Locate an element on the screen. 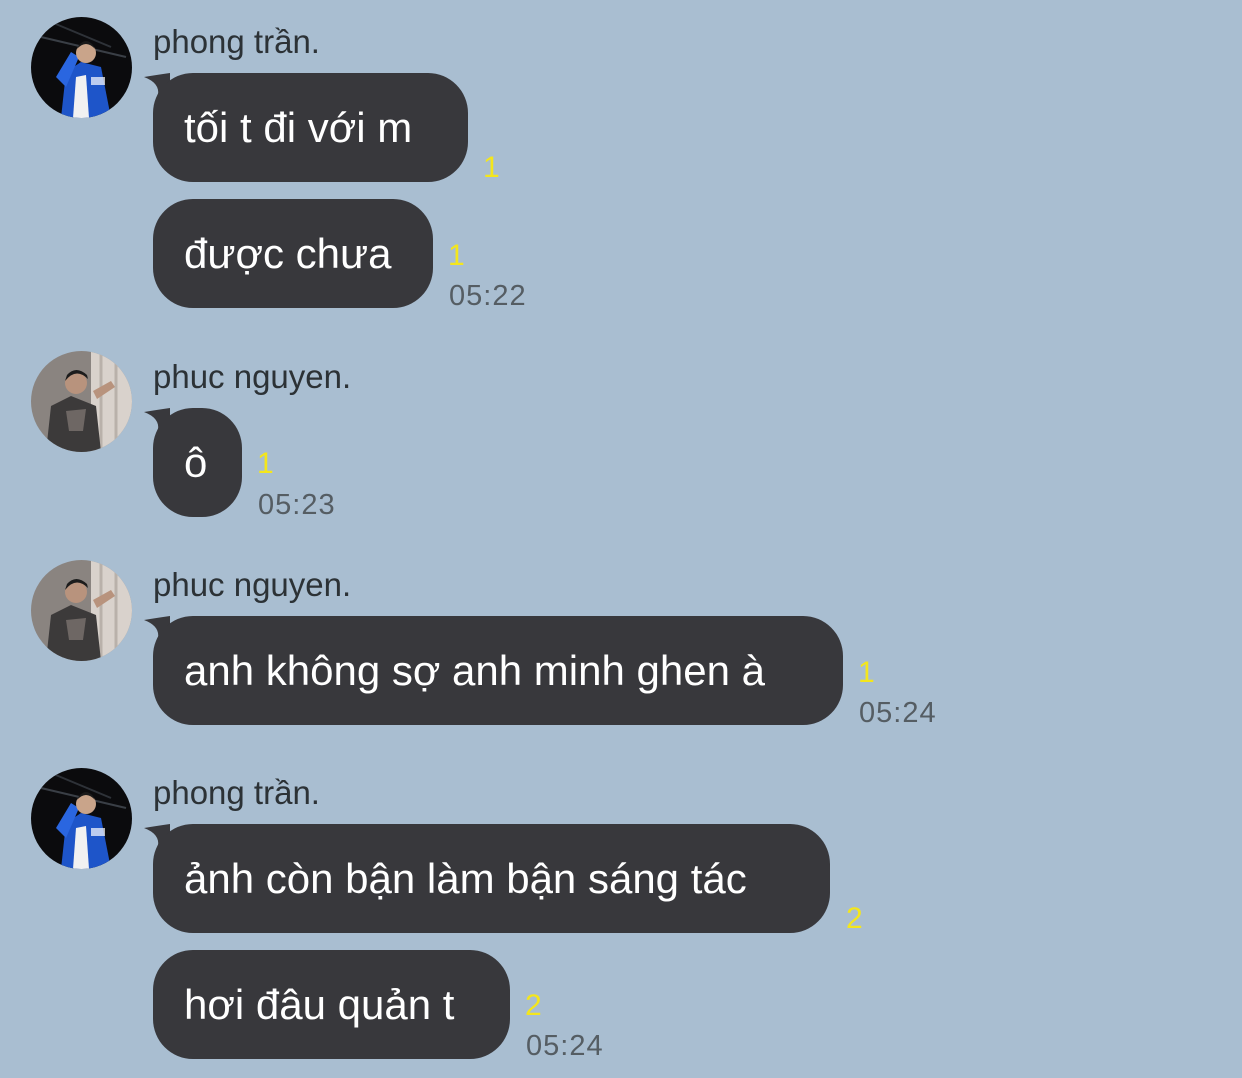 The height and width of the screenshot is (1078, 1242). message-bubble: được chưa is located at coordinates (293, 253).